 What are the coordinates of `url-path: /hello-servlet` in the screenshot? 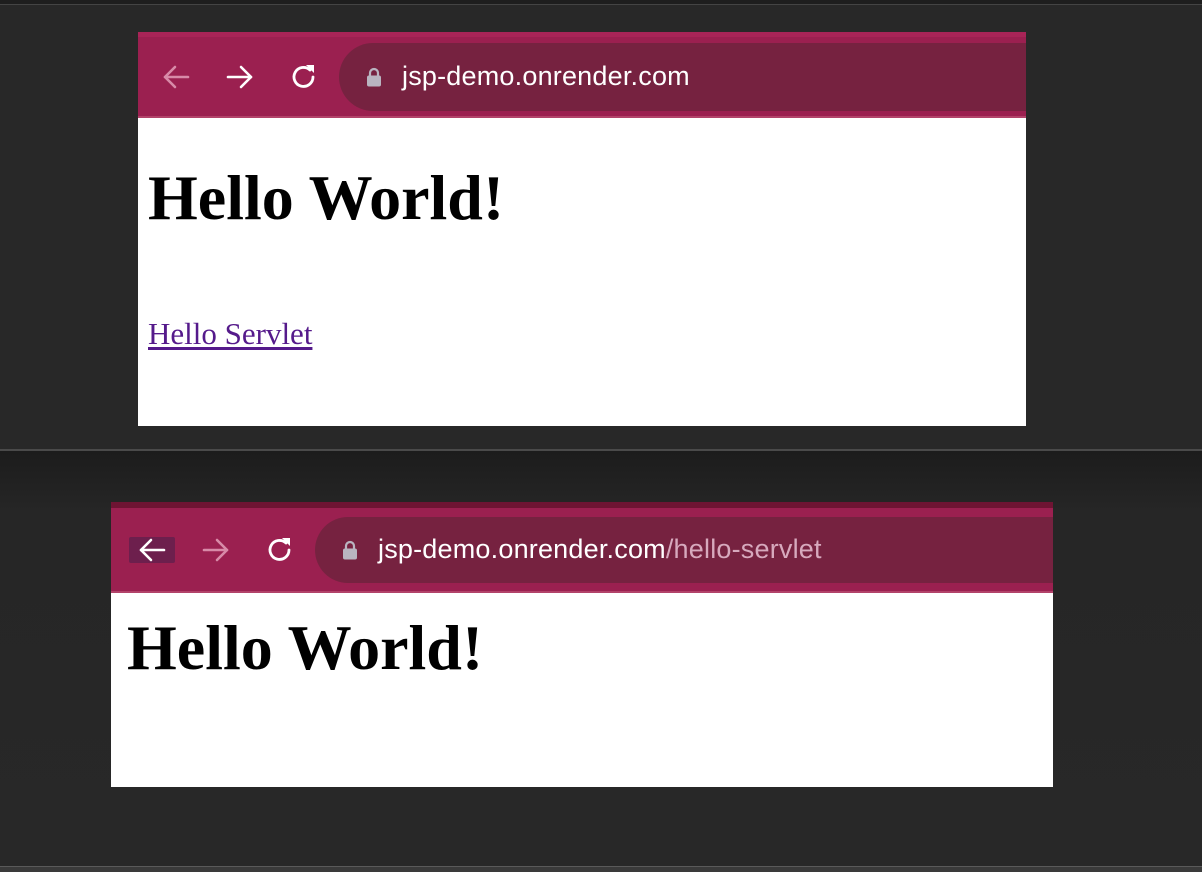 It's located at (743, 549).